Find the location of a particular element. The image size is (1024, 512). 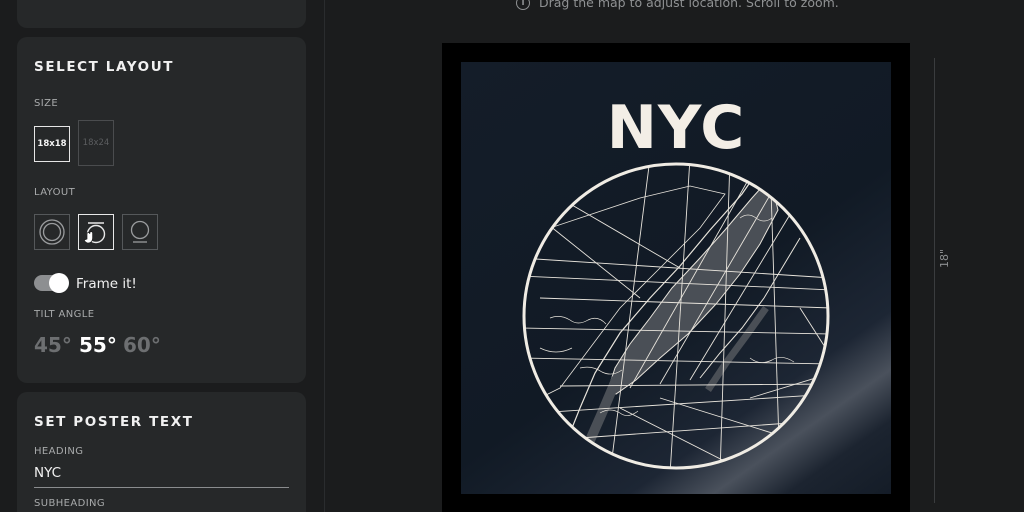

poster-dimension-line is located at coordinates (934, 280).